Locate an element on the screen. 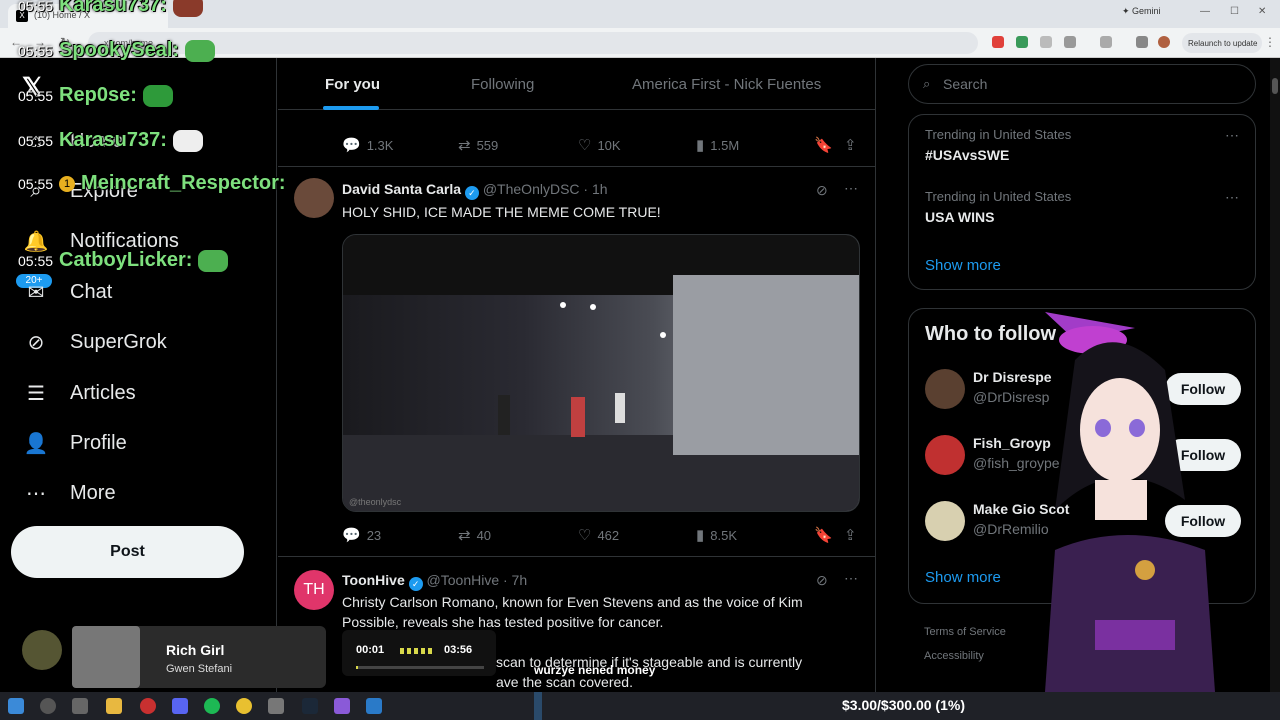 This screenshot has height=720, width=1280. chat-message: 05:55 CatboyLicker: is located at coordinates (123, 260).